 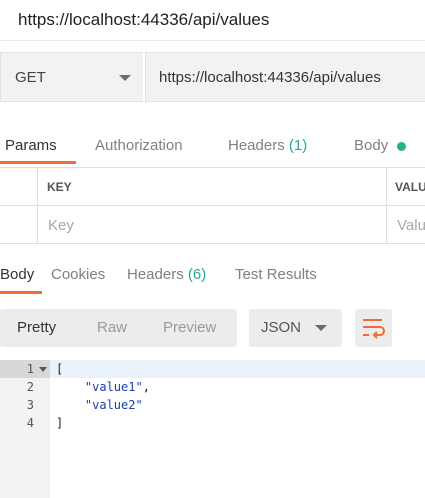 What do you see at coordinates (212, 147) in the screenshot?
I see `request-tabs: Params Authorization Headers (1) Body` at bounding box center [212, 147].